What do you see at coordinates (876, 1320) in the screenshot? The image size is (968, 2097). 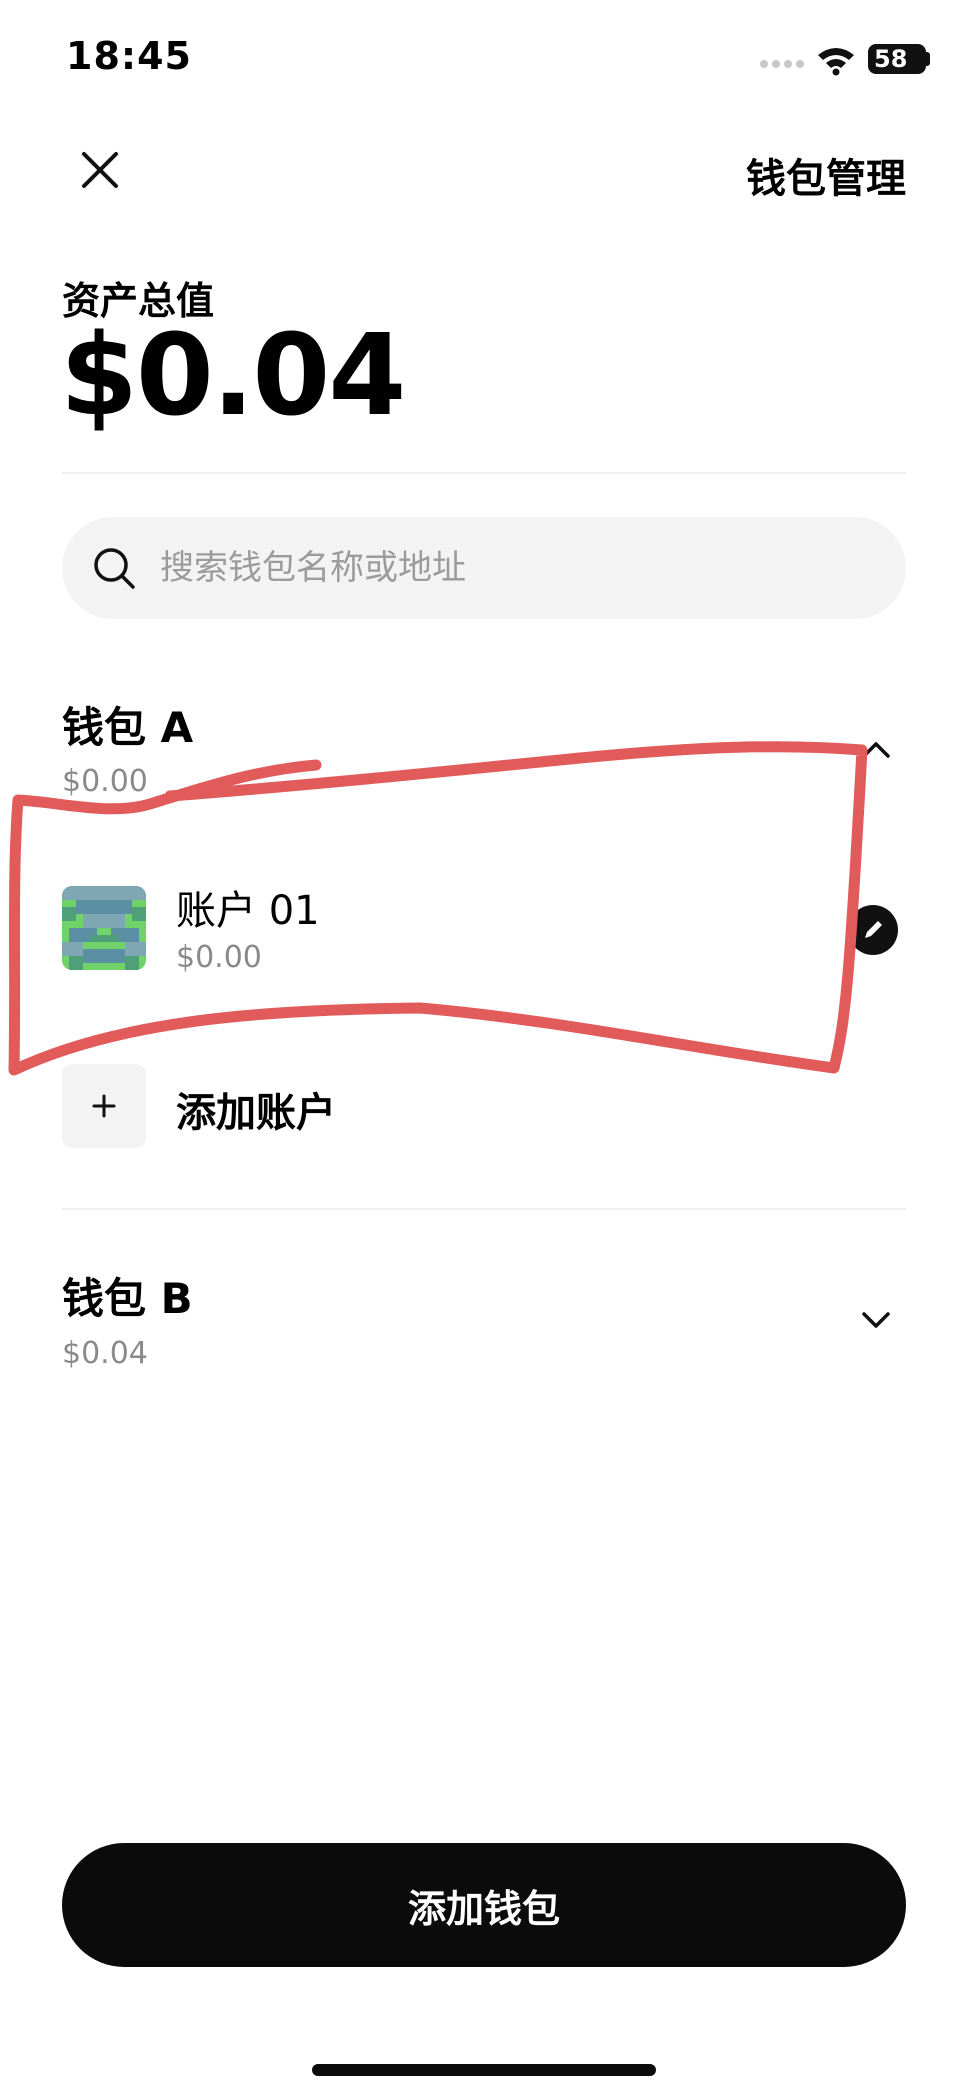 I see `chevron-down-icon` at bounding box center [876, 1320].